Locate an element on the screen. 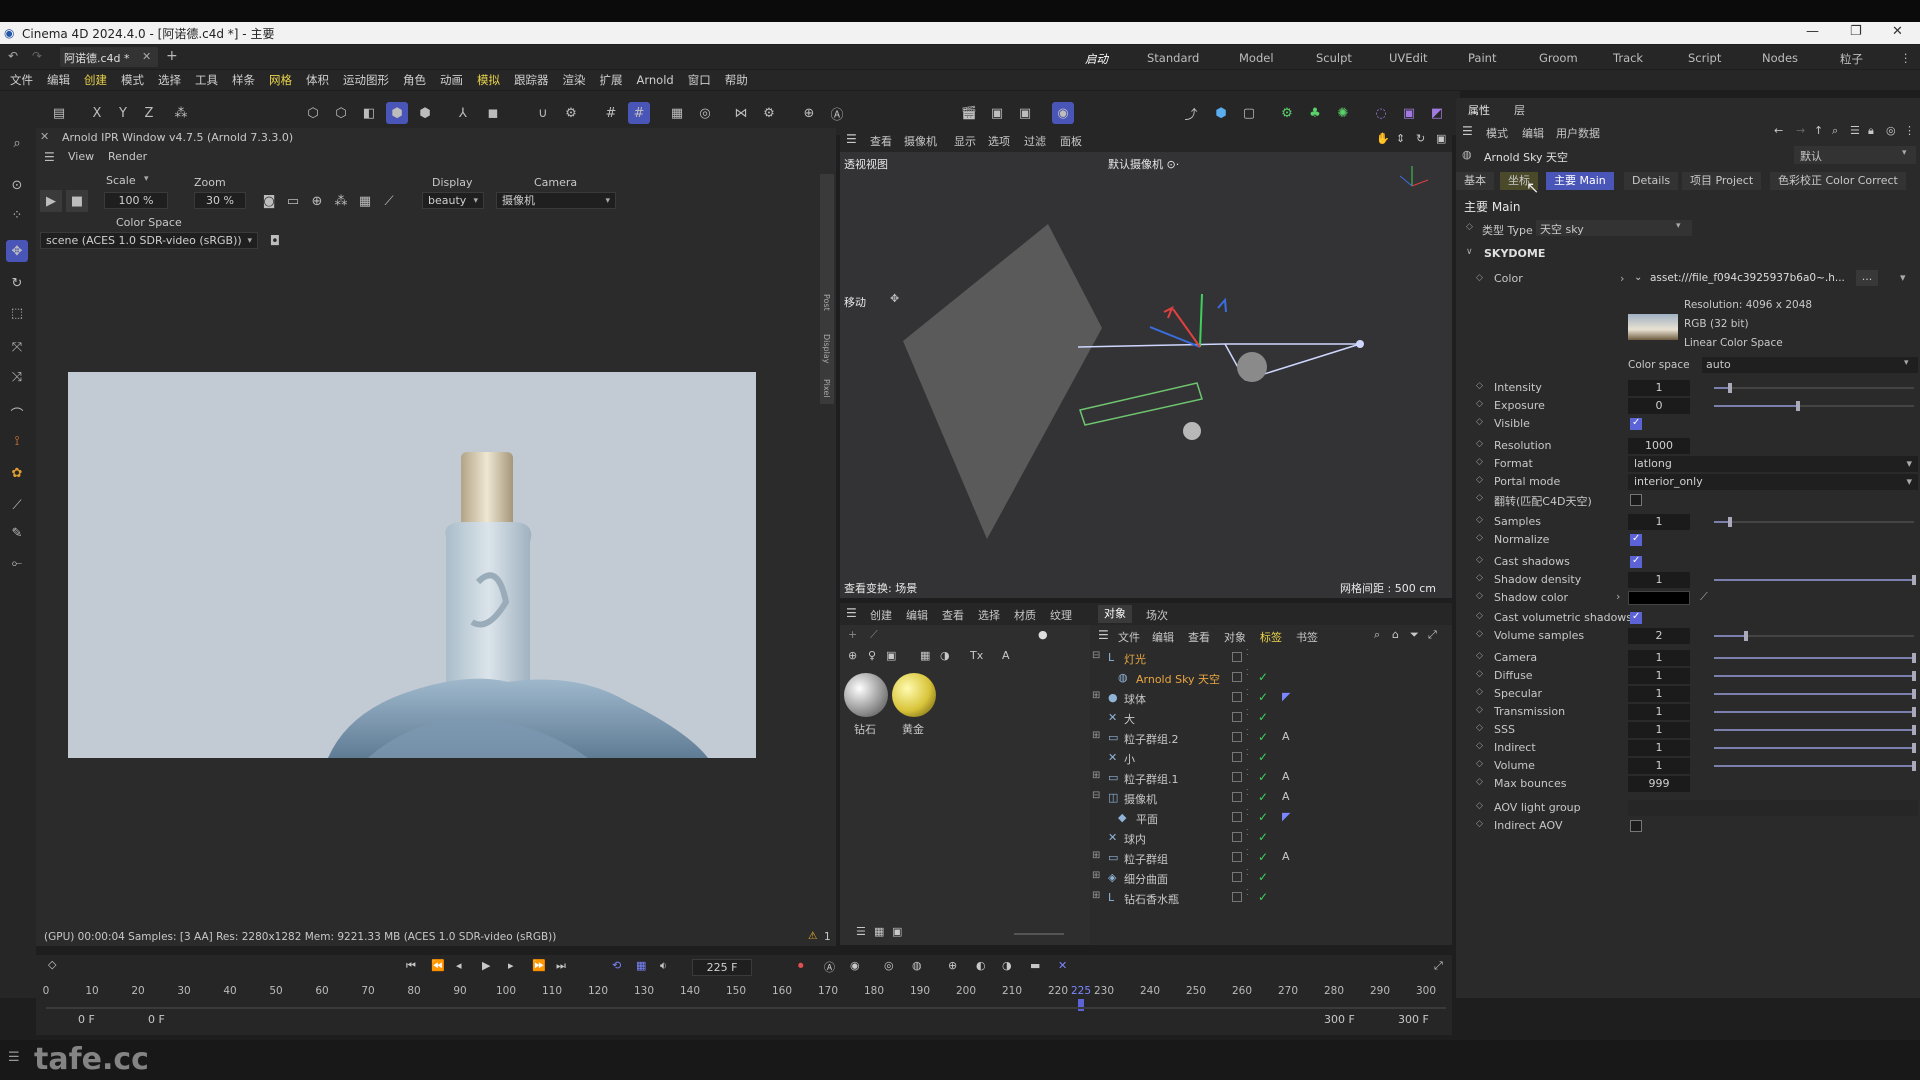 The height and width of the screenshot is (1080, 1920). render-view-icon: ▣ is located at coordinates (997, 113).